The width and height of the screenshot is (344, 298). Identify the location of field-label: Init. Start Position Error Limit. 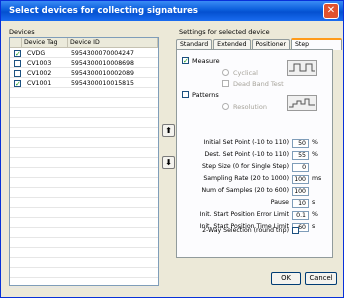
(244, 214).